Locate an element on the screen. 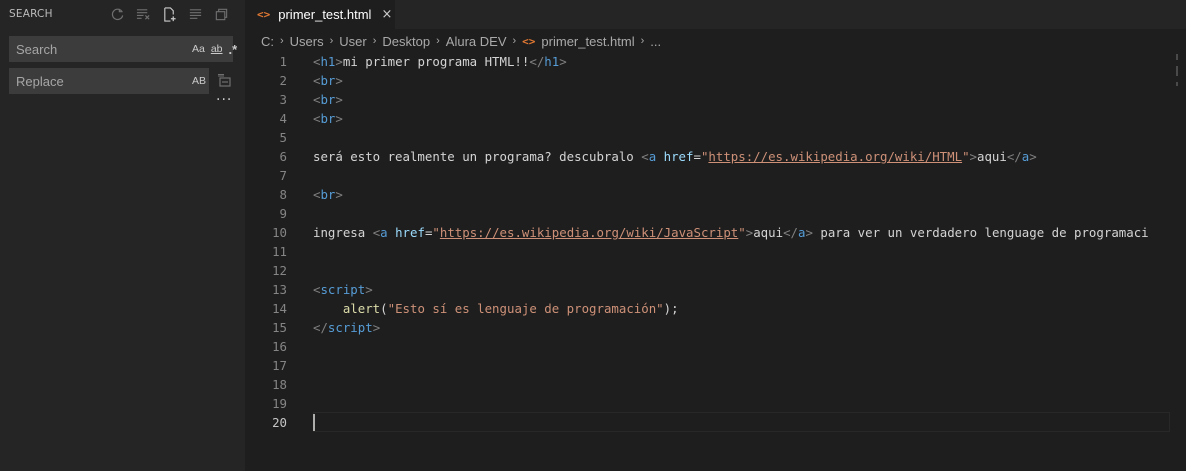 The image size is (1186, 471). breadcrumb-user: User is located at coordinates (352, 41).